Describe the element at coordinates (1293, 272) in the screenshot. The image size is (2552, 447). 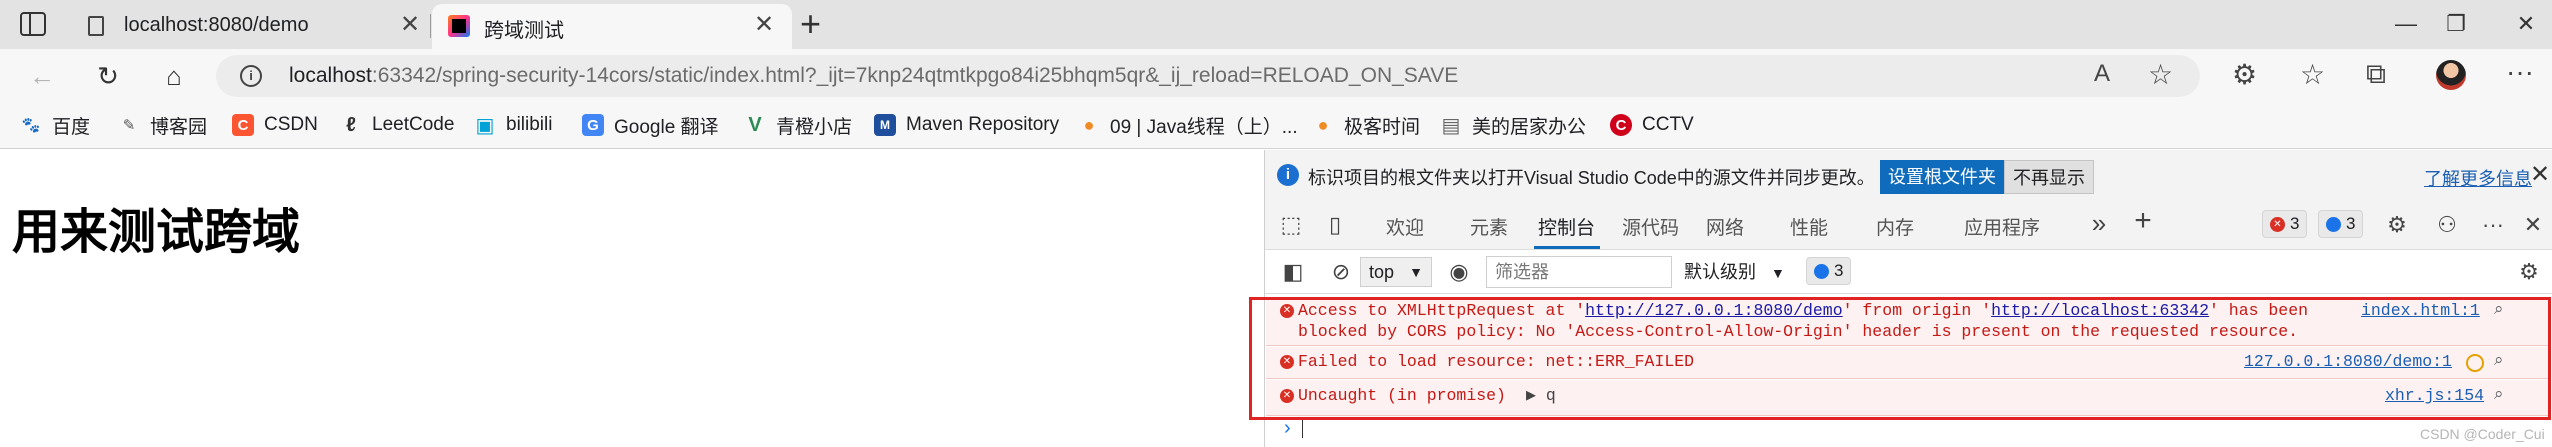
I see `sidebar-toggle-icon: ◧` at that location.